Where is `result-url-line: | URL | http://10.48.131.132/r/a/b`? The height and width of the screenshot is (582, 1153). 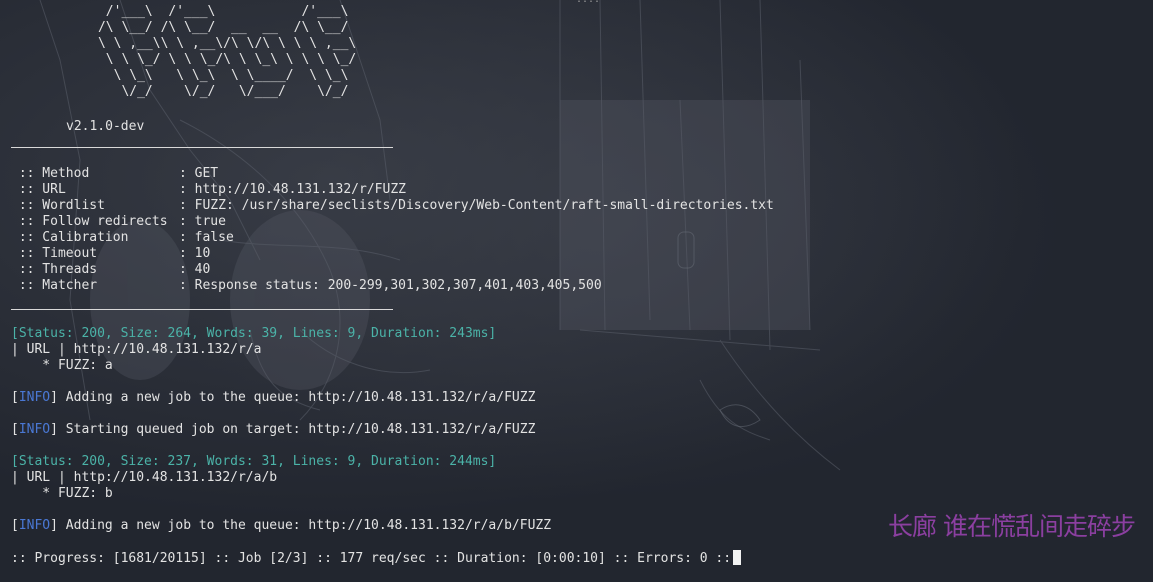 result-url-line: | URL | http://10.48.131.132/r/a/b is located at coordinates (144, 477).